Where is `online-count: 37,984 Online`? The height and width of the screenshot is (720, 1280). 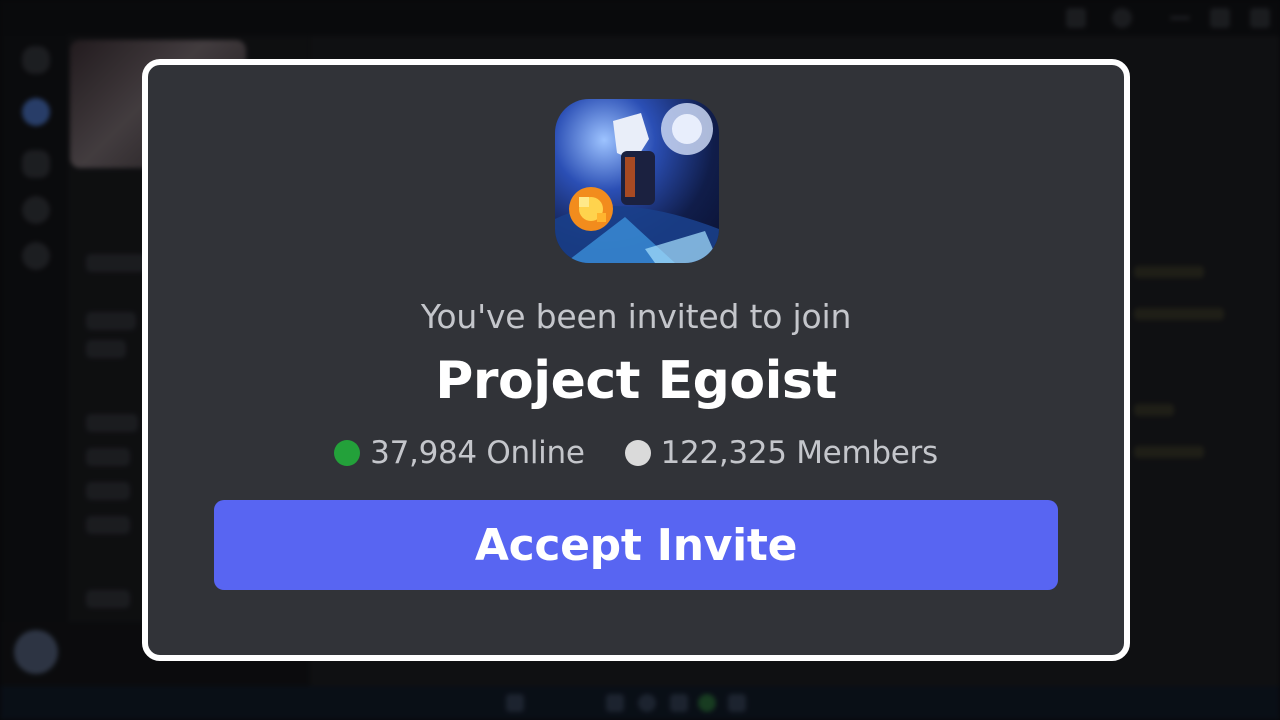 online-count: 37,984 Online is located at coordinates (477, 453).